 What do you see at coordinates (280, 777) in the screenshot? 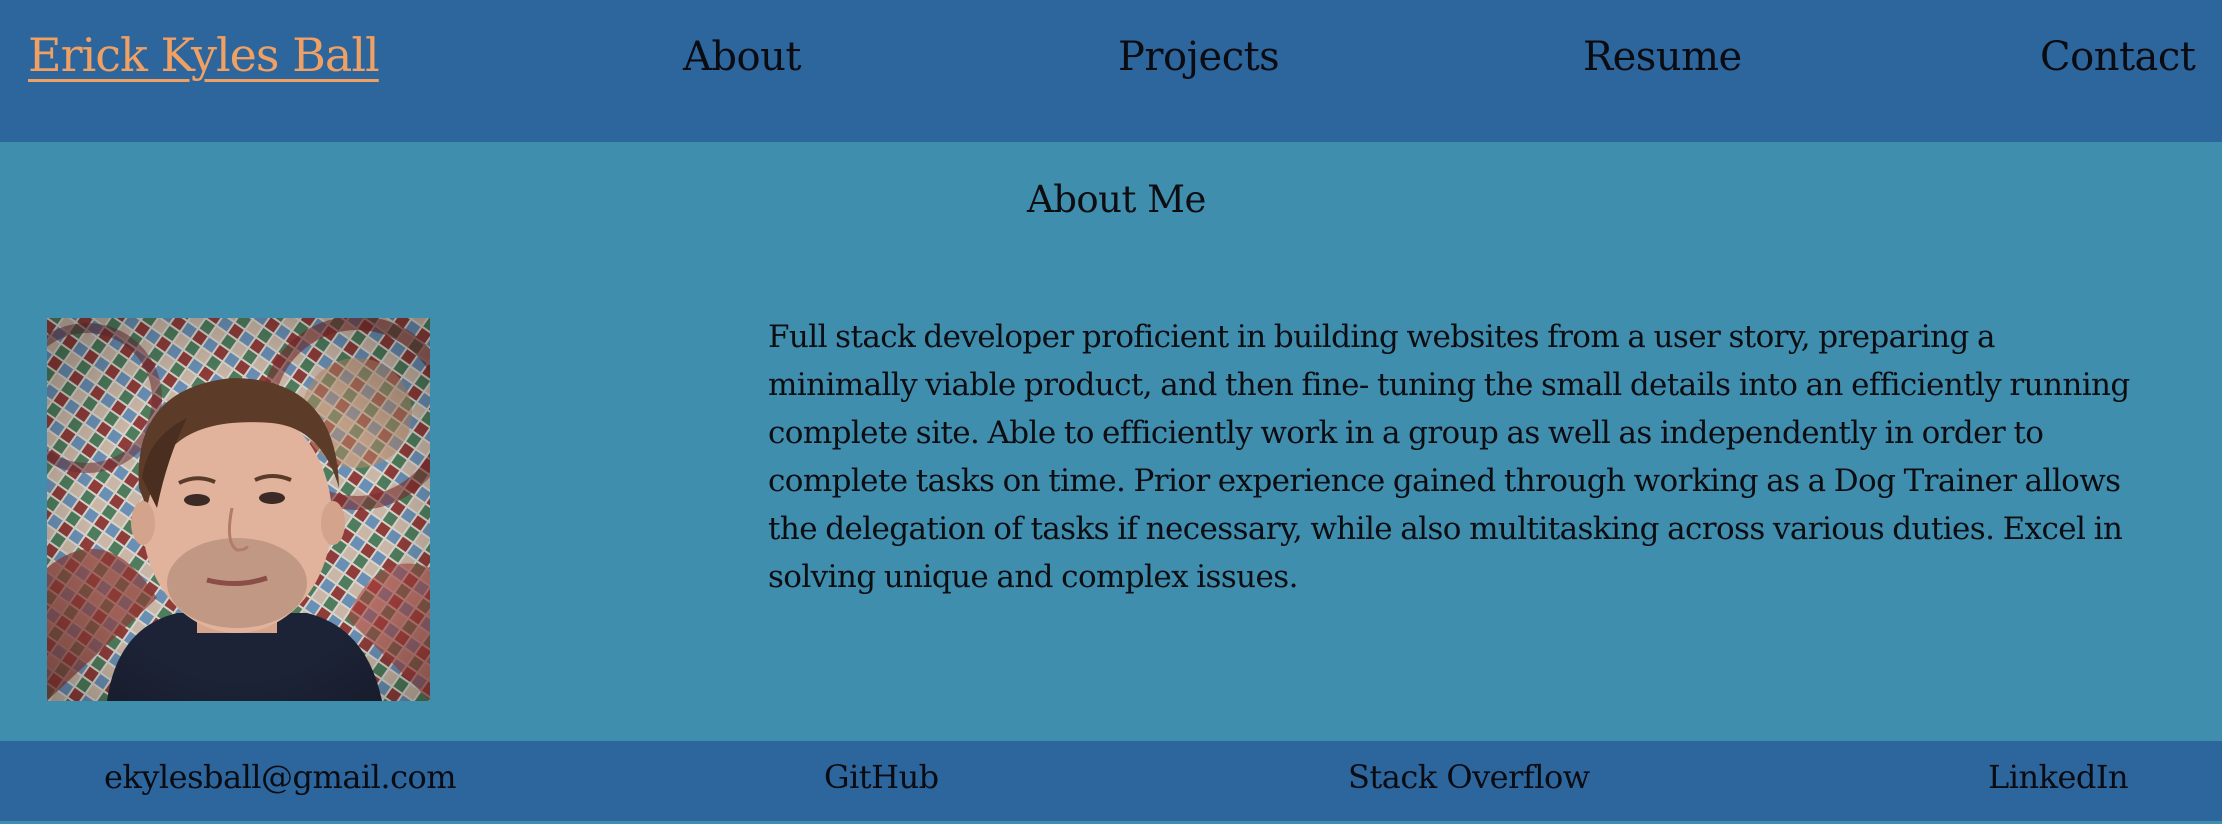
I see `email-link: ekylesball@gmail.com` at bounding box center [280, 777].